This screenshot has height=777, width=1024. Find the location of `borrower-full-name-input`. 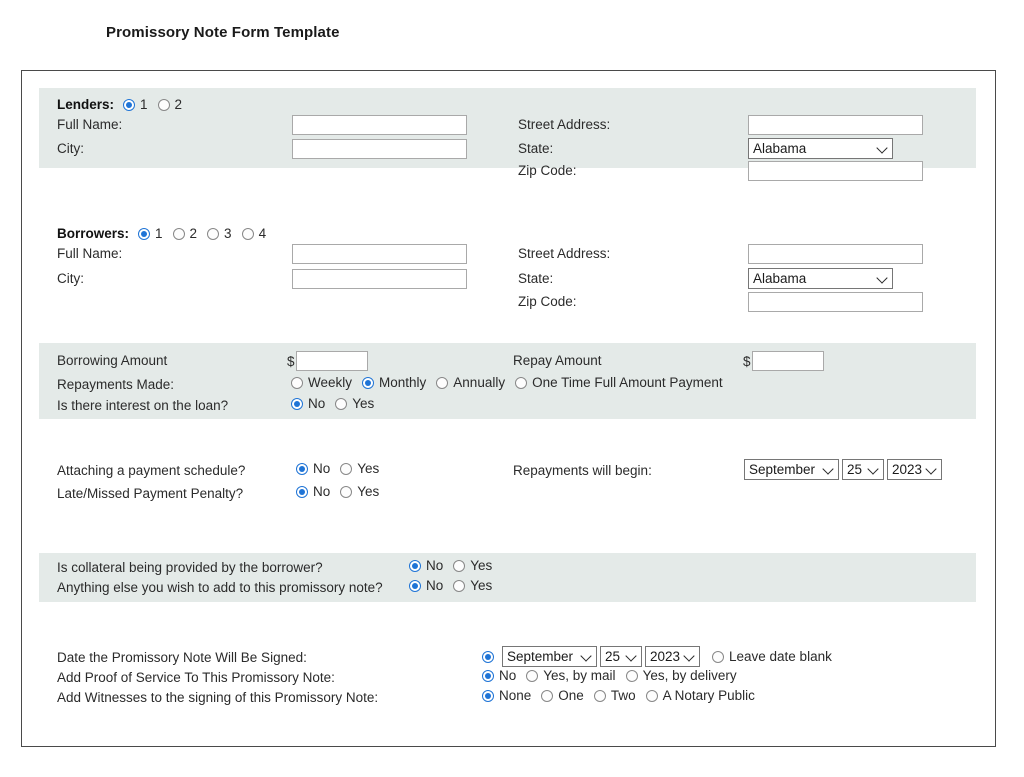

borrower-full-name-input is located at coordinates (379, 254).